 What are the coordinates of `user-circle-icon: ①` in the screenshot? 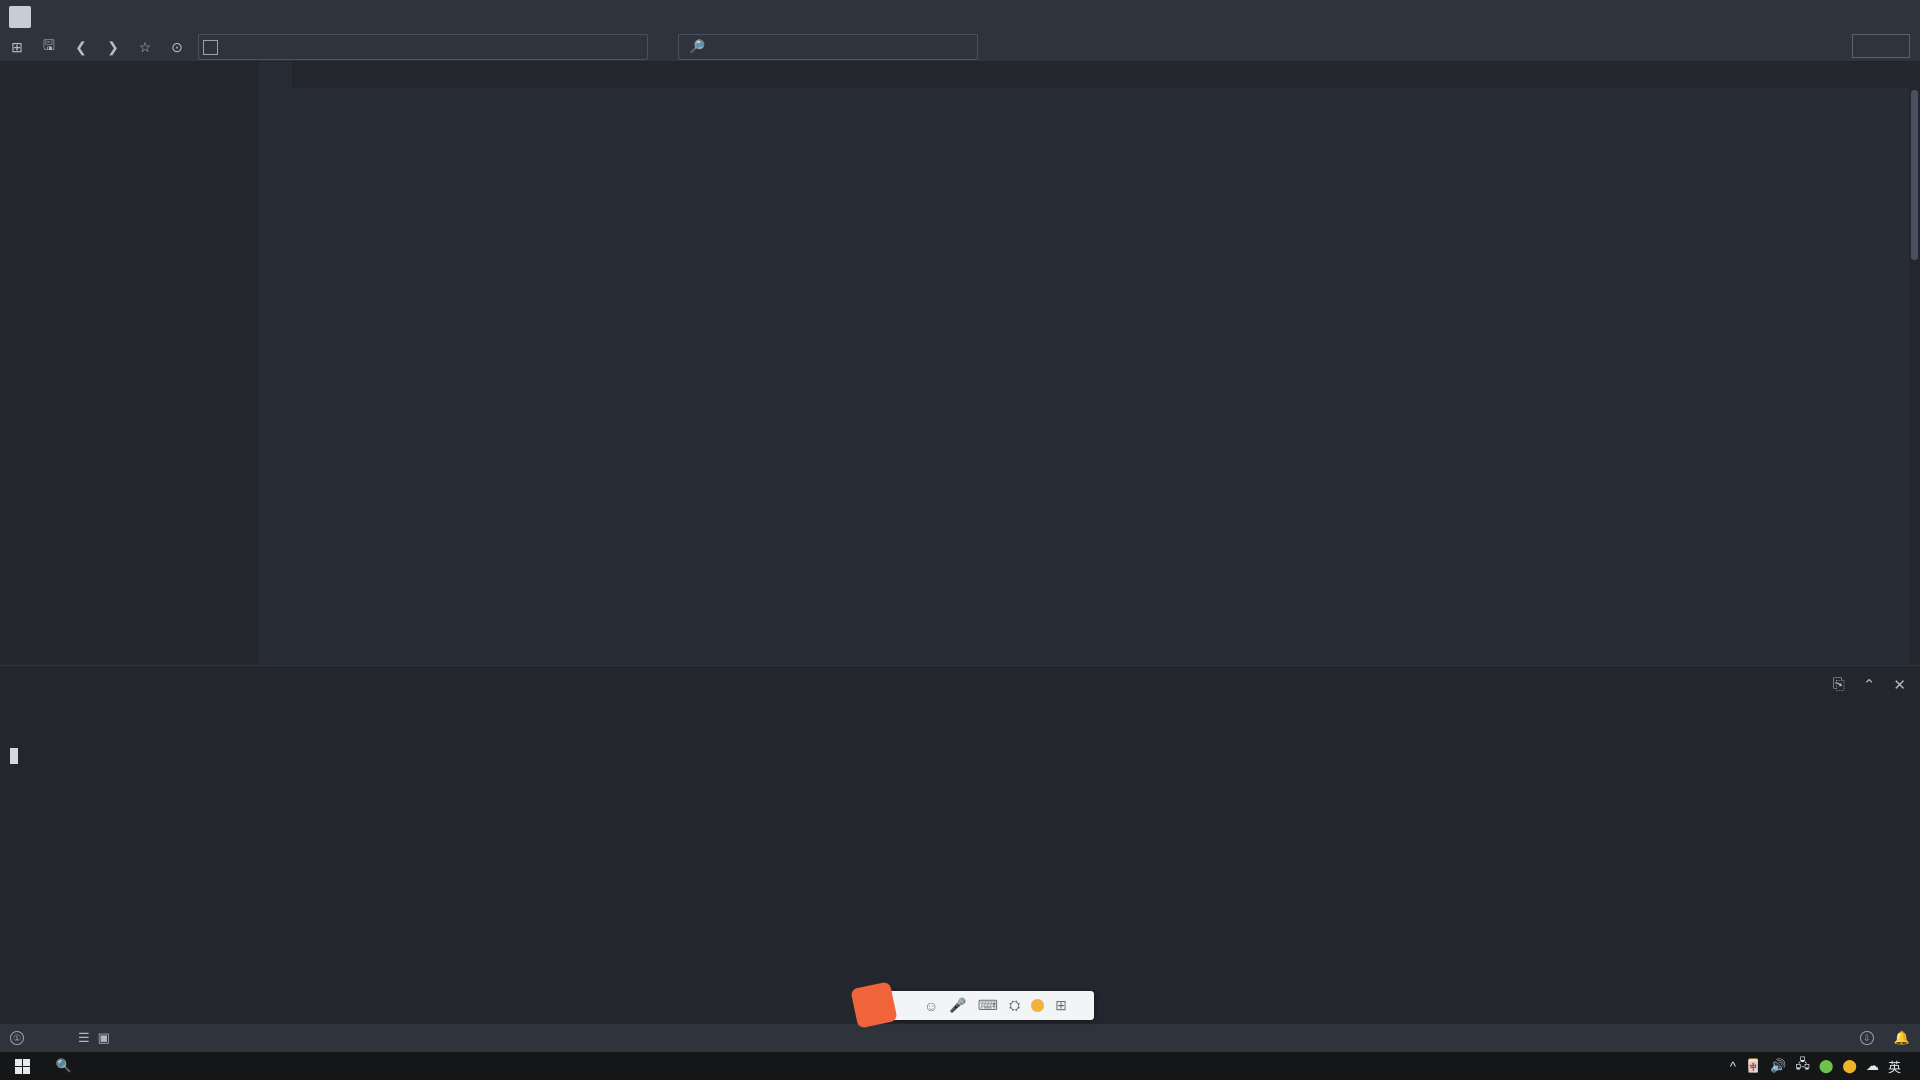 It's located at (17, 1038).